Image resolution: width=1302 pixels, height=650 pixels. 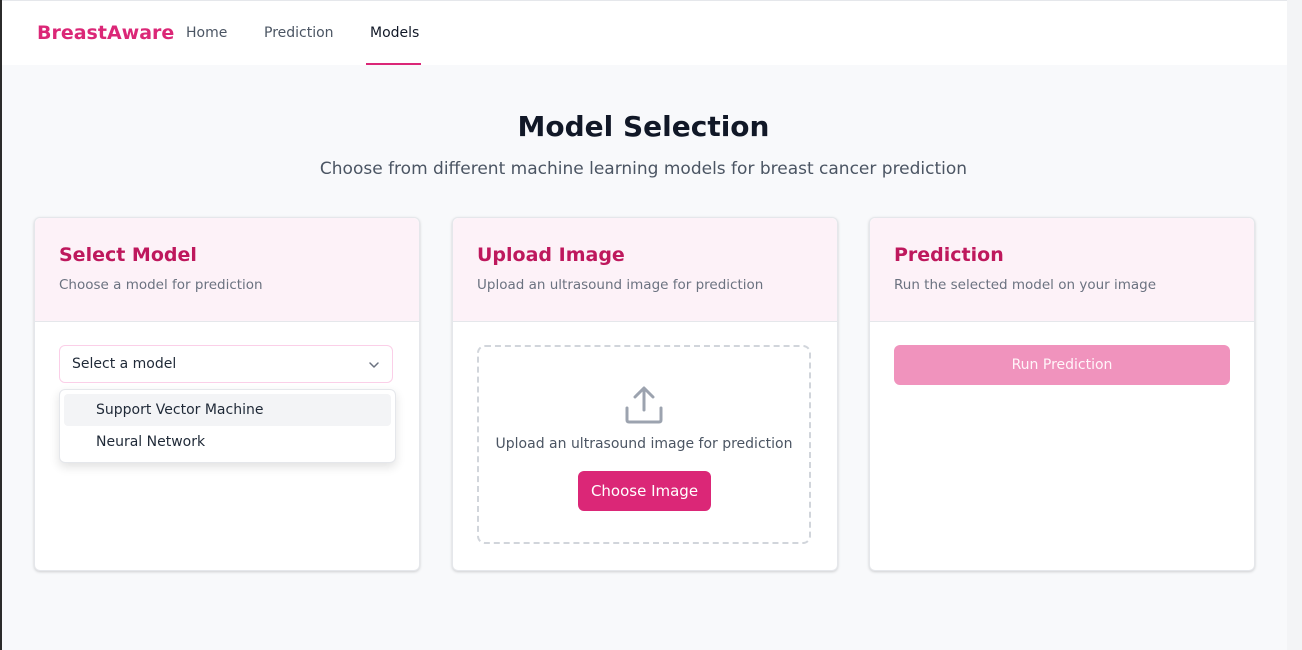 I want to click on nav-link-models: Models, so click(x=394, y=33).